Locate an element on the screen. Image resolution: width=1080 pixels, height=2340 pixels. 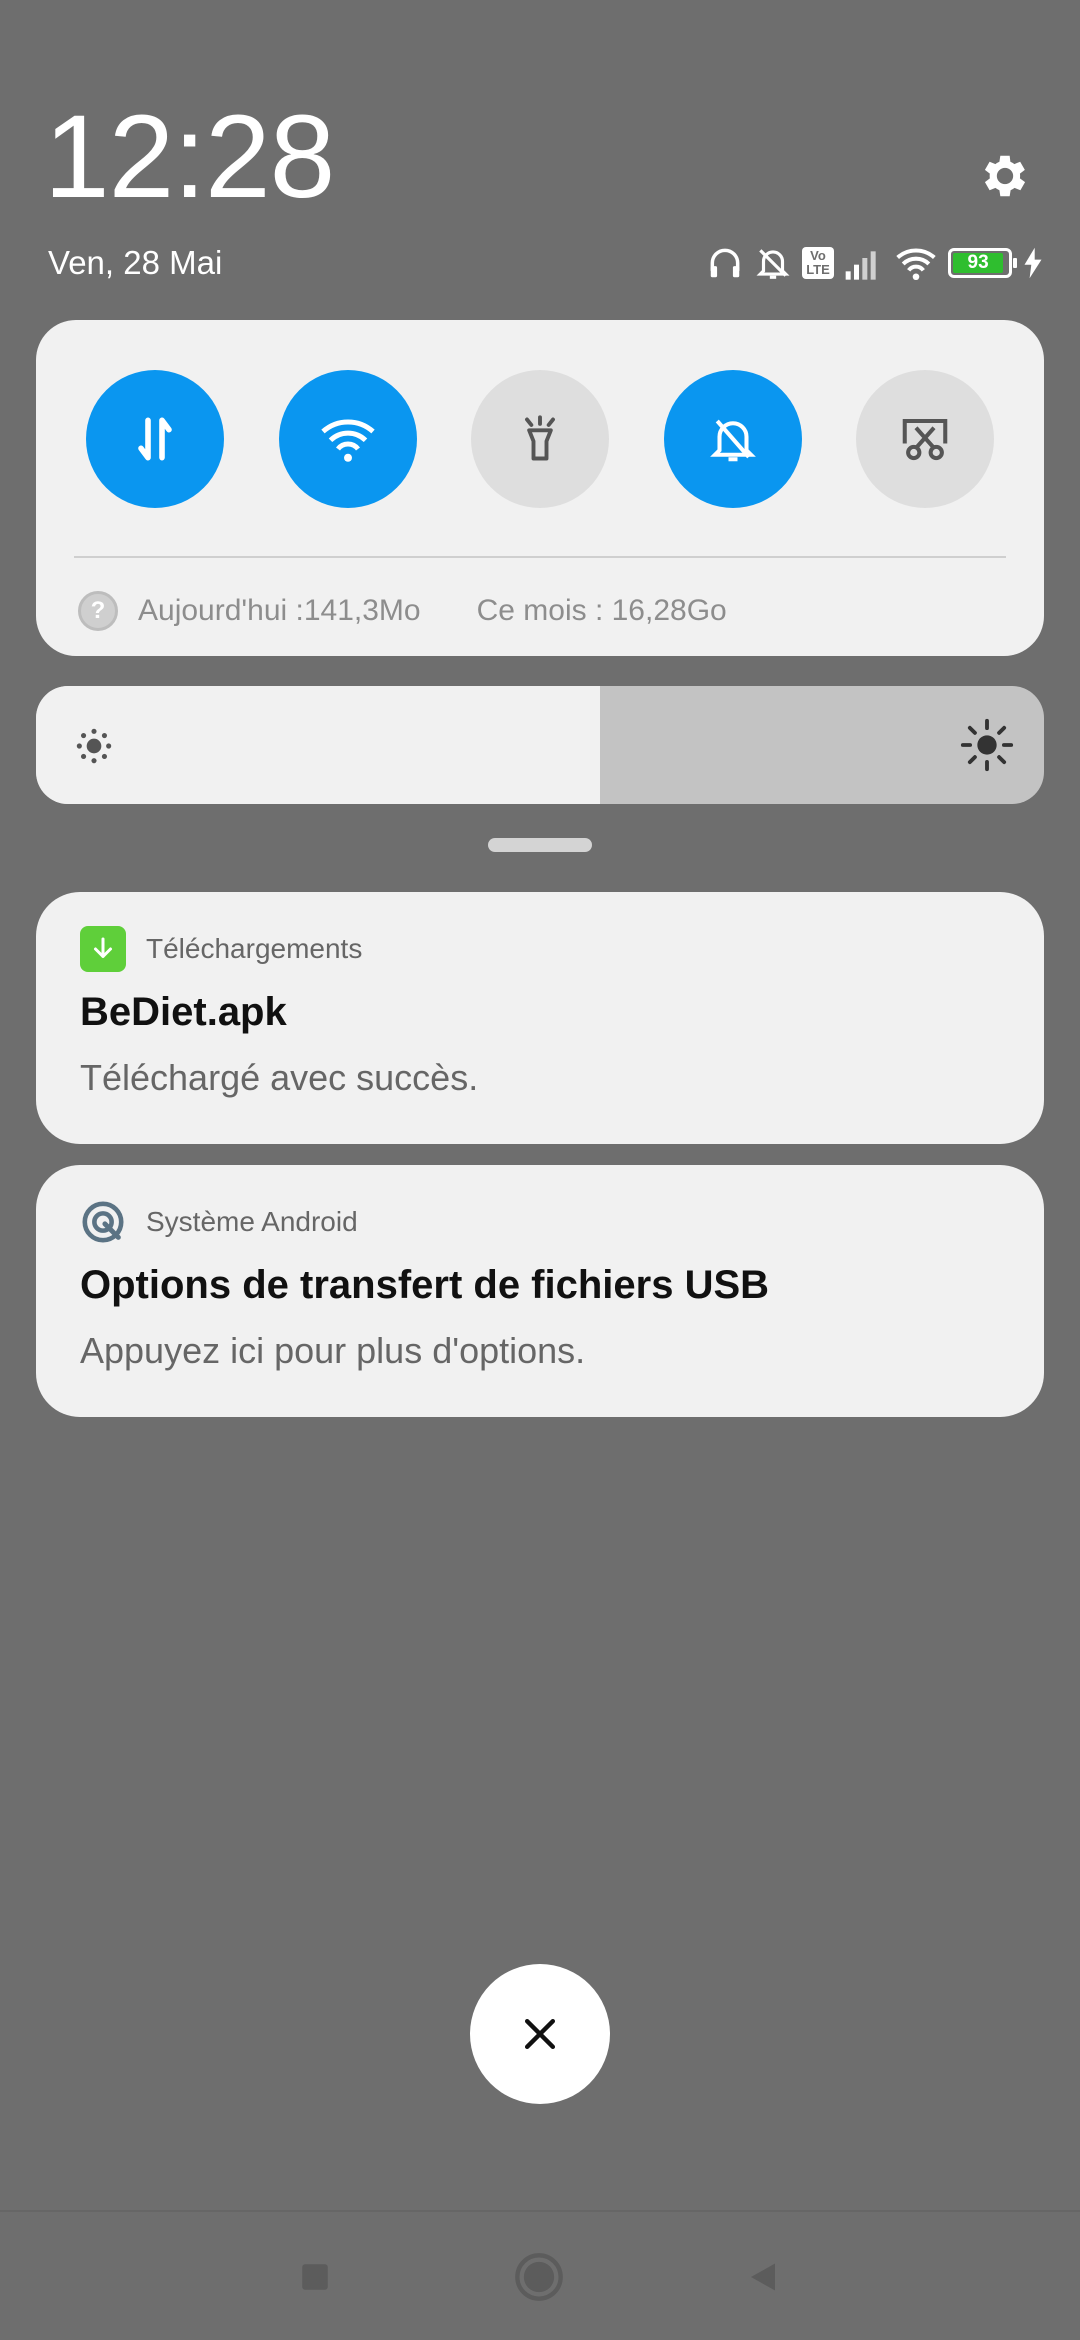
brightness-fill is located at coordinates (318, 745).